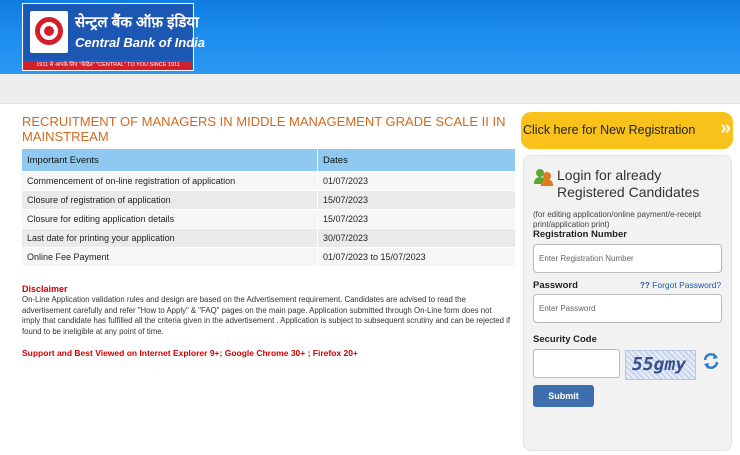  What do you see at coordinates (416, 160) in the screenshot?
I see `column-header-dates: Dates` at bounding box center [416, 160].